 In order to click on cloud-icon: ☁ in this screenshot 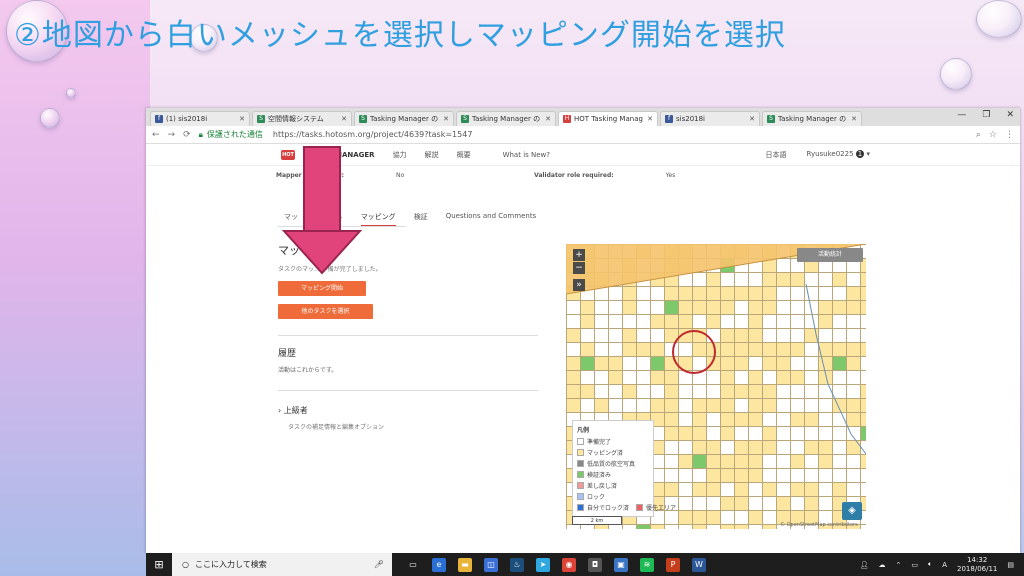, I will do `click(882, 565)`.